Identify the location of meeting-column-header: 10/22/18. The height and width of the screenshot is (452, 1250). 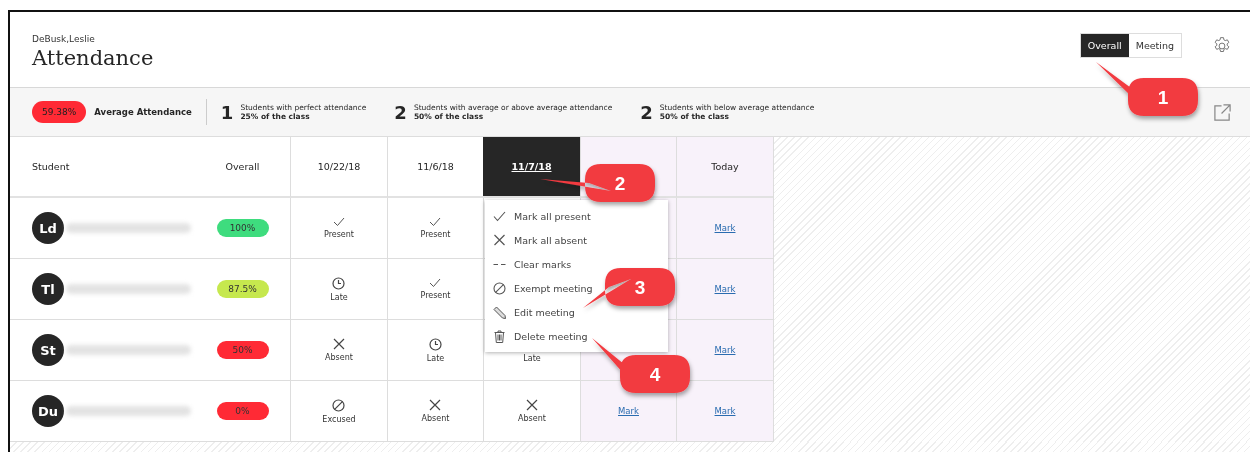
(338, 167).